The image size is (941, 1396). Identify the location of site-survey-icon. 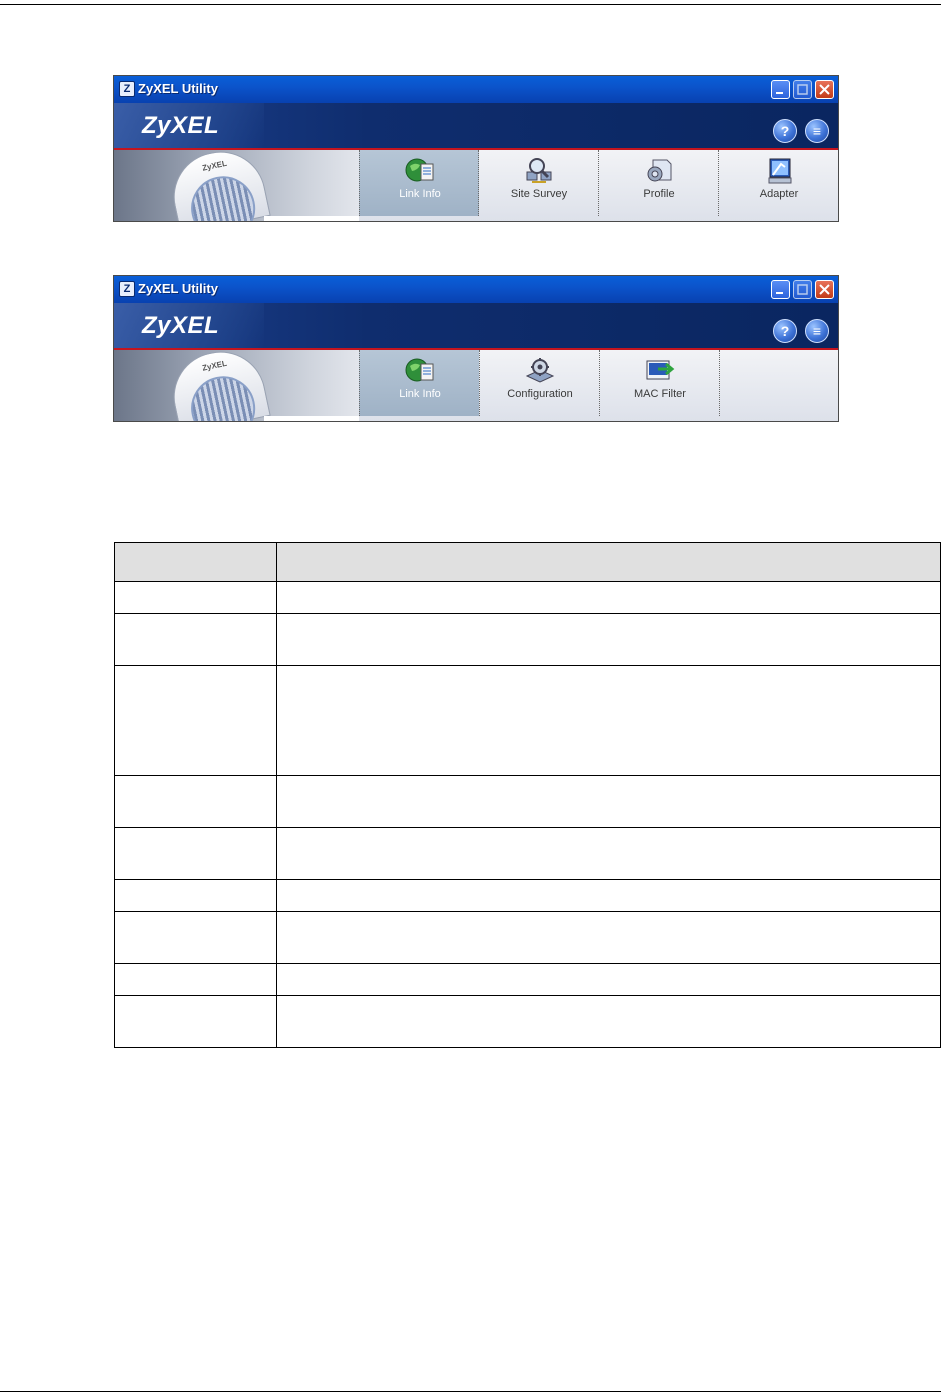
(539, 170).